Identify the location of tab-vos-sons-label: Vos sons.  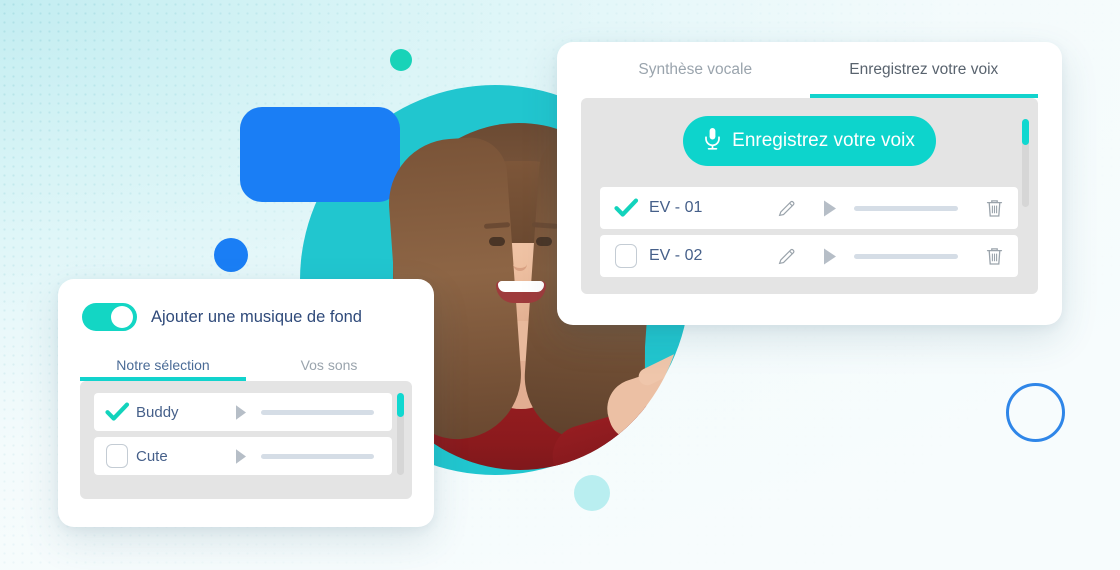
(329, 364).